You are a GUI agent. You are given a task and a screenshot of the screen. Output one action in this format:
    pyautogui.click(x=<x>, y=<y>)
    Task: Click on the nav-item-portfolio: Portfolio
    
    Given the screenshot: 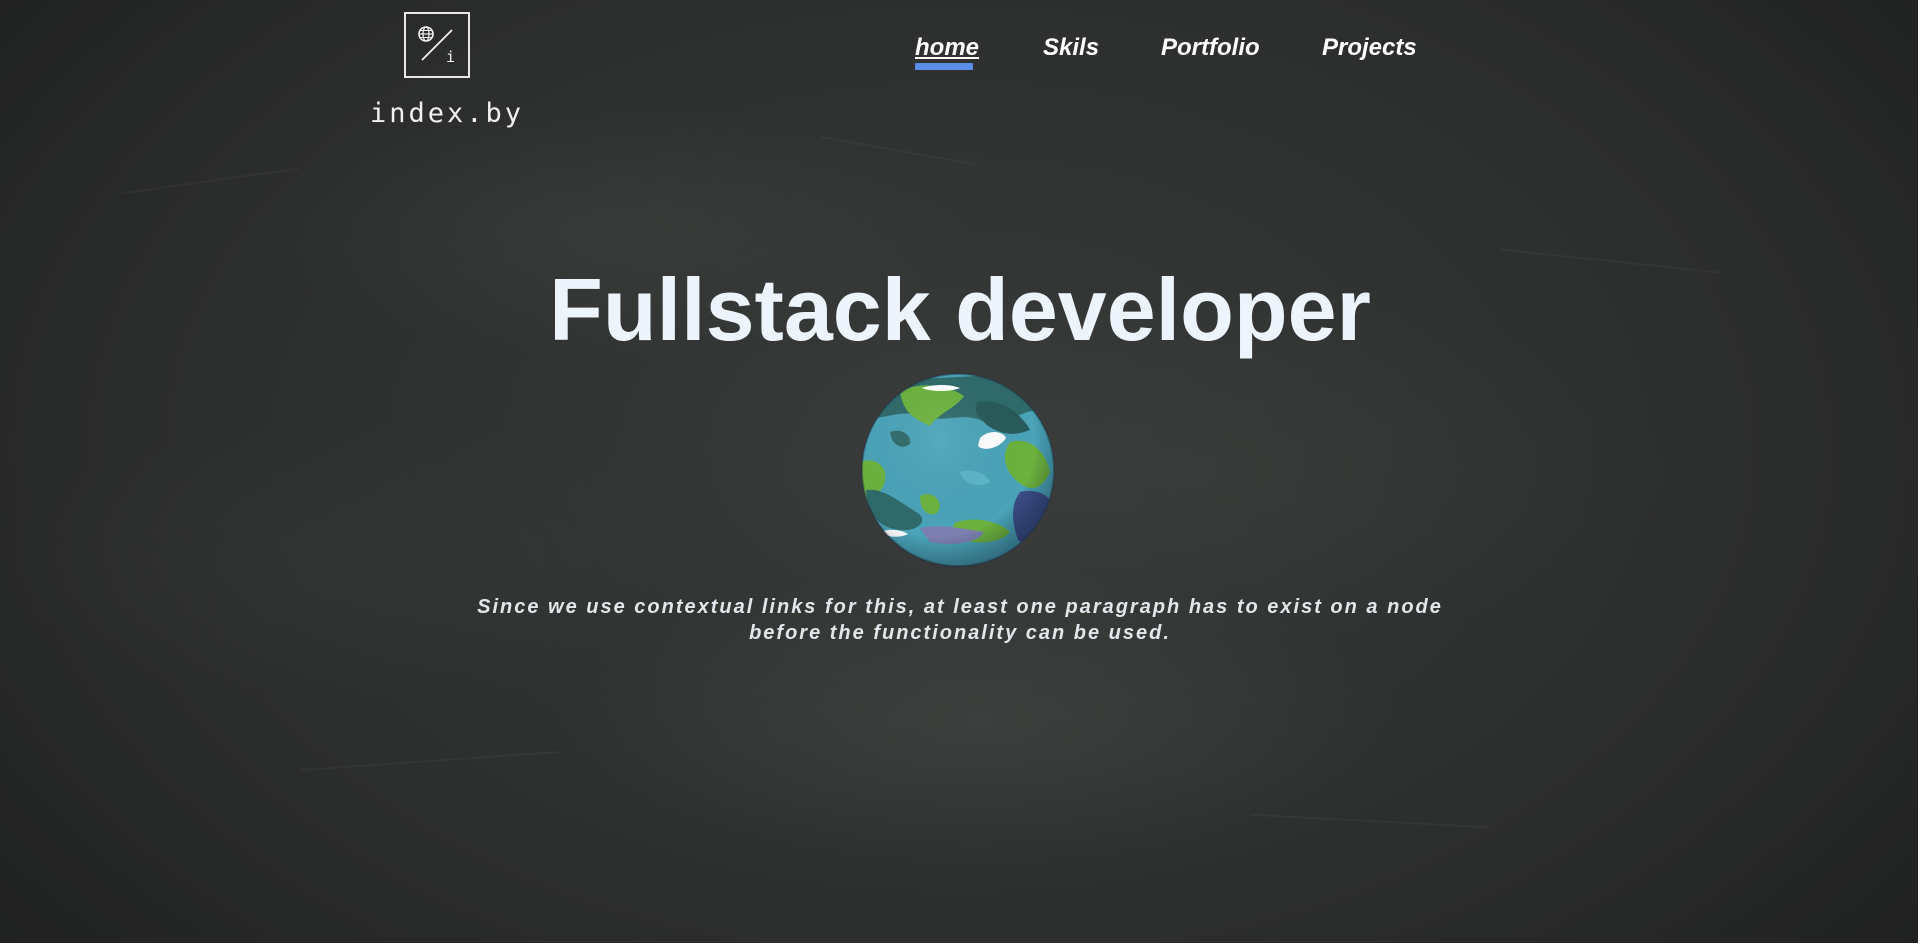 What is the action you would take?
    pyautogui.click(x=1210, y=48)
    